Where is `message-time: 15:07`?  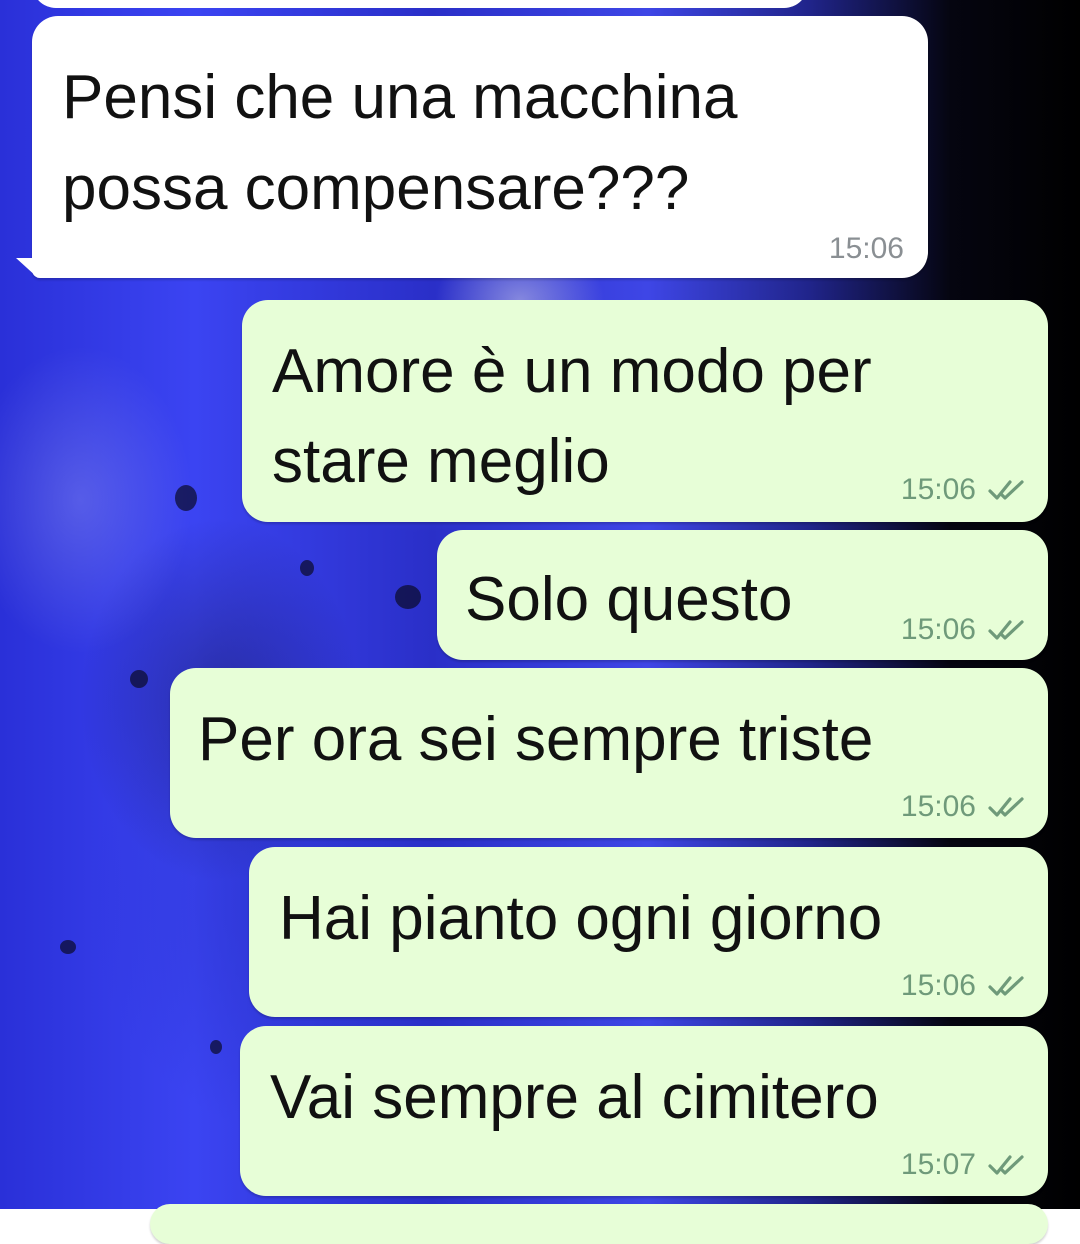
message-time: 15:07 is located at coordinates (938, 1164).